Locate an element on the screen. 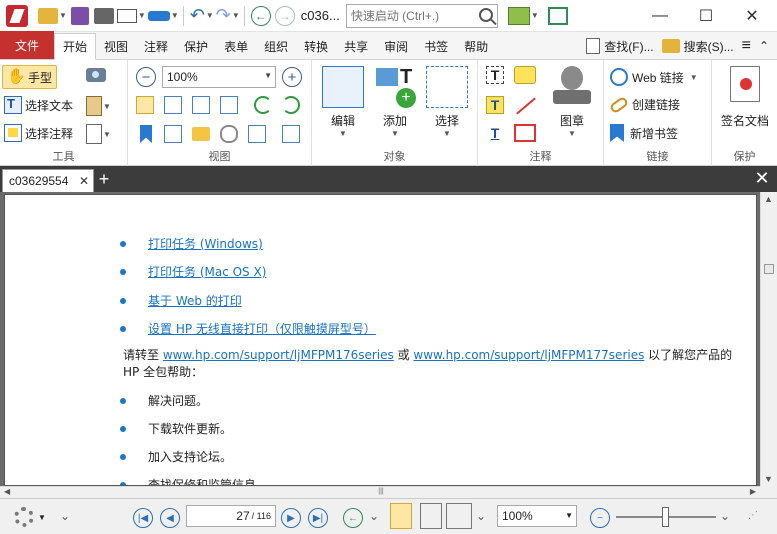 The height and width of the screenshot is (534, 777). comments-panel-icon is located at coordinates (201, 134).